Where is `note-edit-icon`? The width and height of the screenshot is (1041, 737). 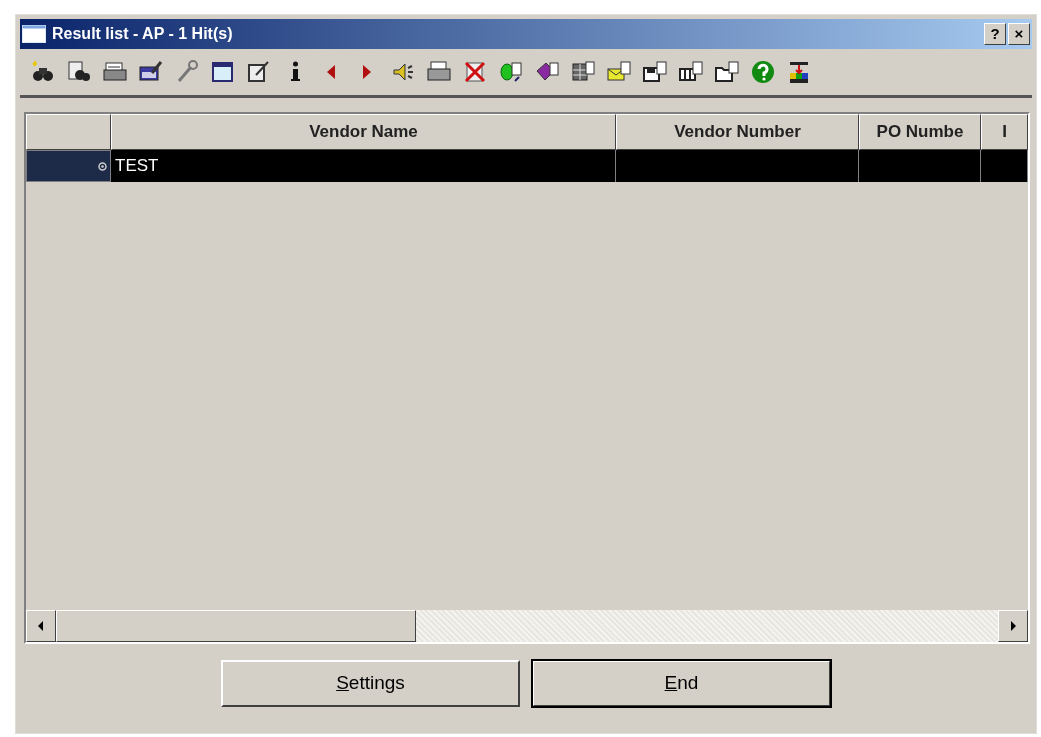 note-edit-icon is located at coordinates (259, 72).